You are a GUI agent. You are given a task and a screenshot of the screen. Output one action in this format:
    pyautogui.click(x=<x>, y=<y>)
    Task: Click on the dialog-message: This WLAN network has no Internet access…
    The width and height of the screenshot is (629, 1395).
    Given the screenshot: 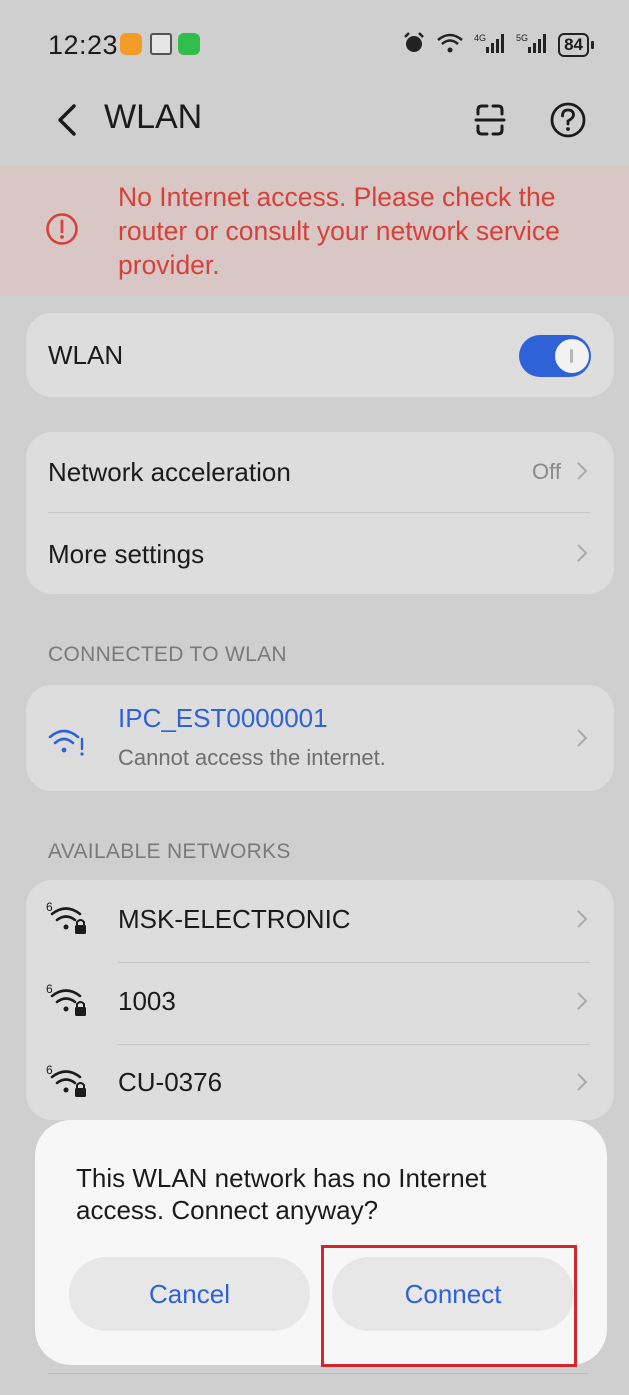 What is the action you would take?
    pyautogui.click(x=281, y=1194)
    